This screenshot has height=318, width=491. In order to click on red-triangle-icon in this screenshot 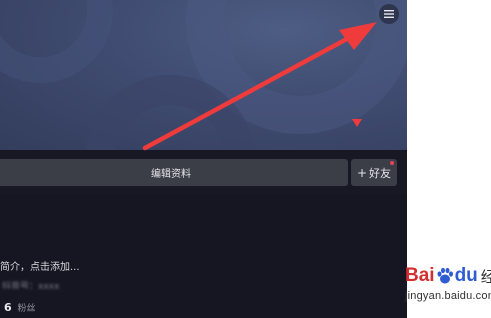, I will do `click(357, 123)`.